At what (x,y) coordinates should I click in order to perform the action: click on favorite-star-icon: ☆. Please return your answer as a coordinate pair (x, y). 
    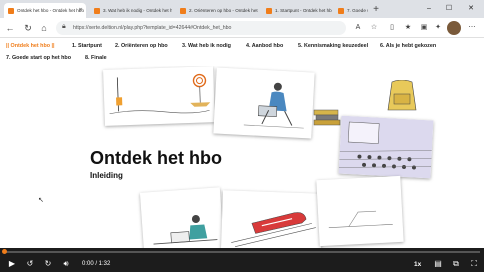
    Looking at the image, I should click on (374, 28).